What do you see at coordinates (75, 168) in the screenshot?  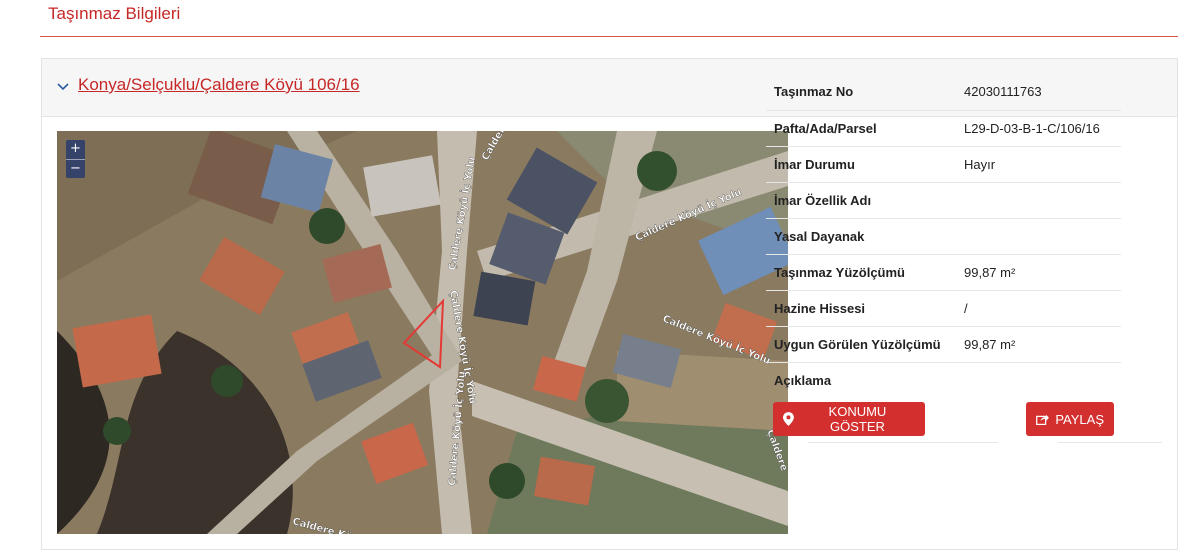 I see `zoom-out-button: −` at bounding box center [75, 168].